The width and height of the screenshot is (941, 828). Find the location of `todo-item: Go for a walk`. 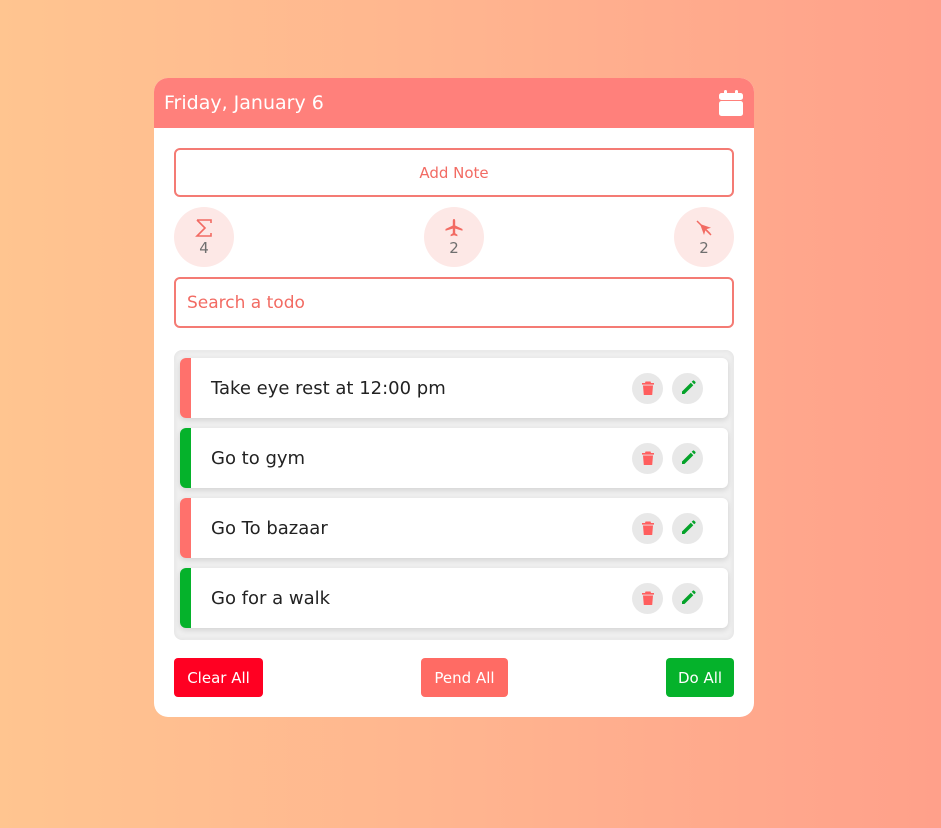

todo-item: Go for a walk is located at coordinates (454, 598).